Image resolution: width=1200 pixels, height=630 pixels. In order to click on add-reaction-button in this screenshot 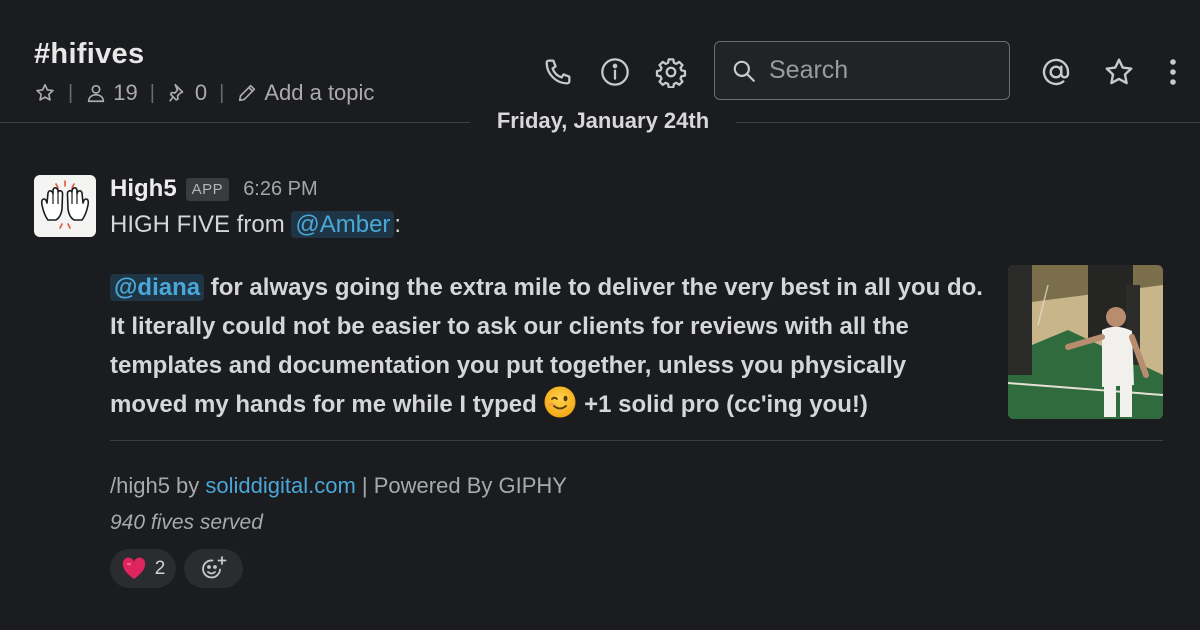, I will do `click(213, 568)`.